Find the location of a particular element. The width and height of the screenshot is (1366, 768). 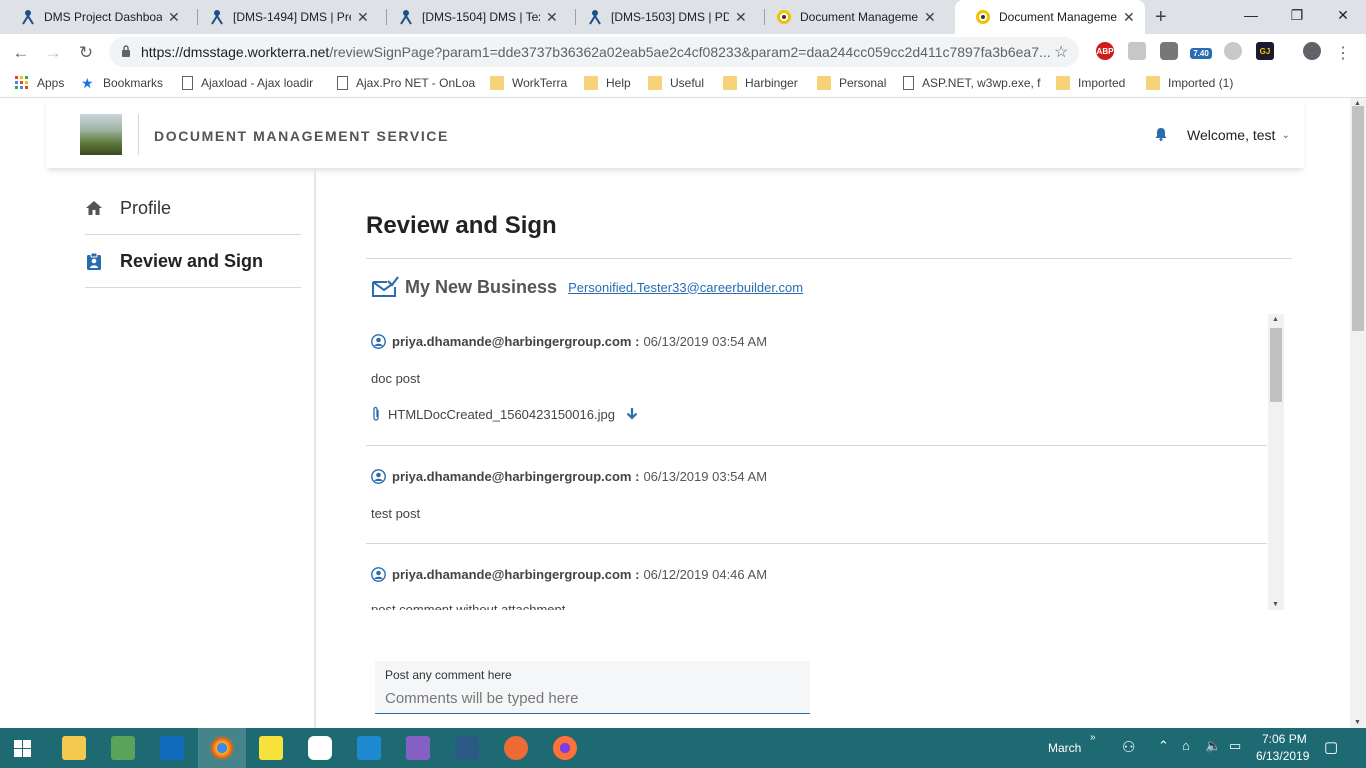

database-tool-icon is located at coordinates (467, 748).